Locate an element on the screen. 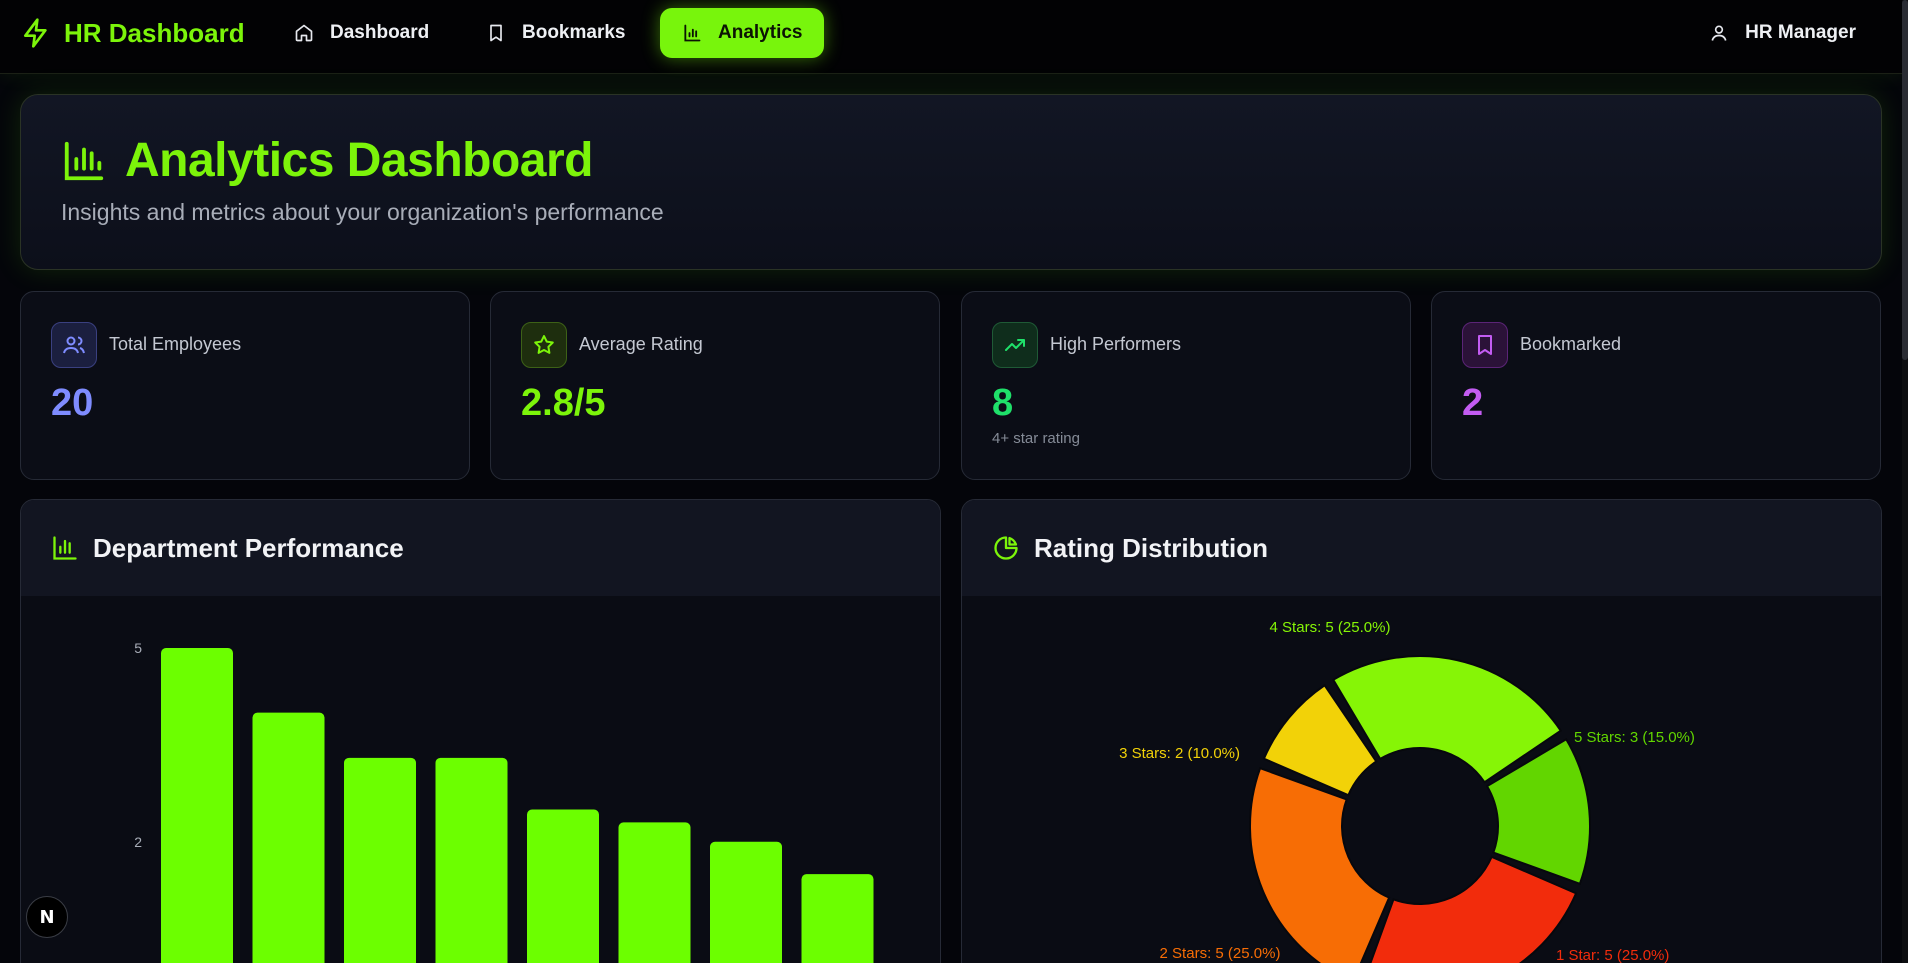 The width and height of the screenshot is (1908, 963). star-icon is located at coordinates (544, 344).